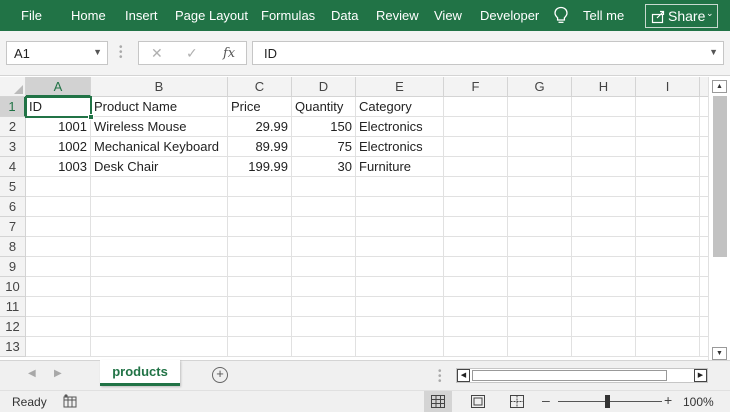 Image resolution: width=730 pixels, height=412 pixels. I want to click on row-header: 11, so click(13, 307).